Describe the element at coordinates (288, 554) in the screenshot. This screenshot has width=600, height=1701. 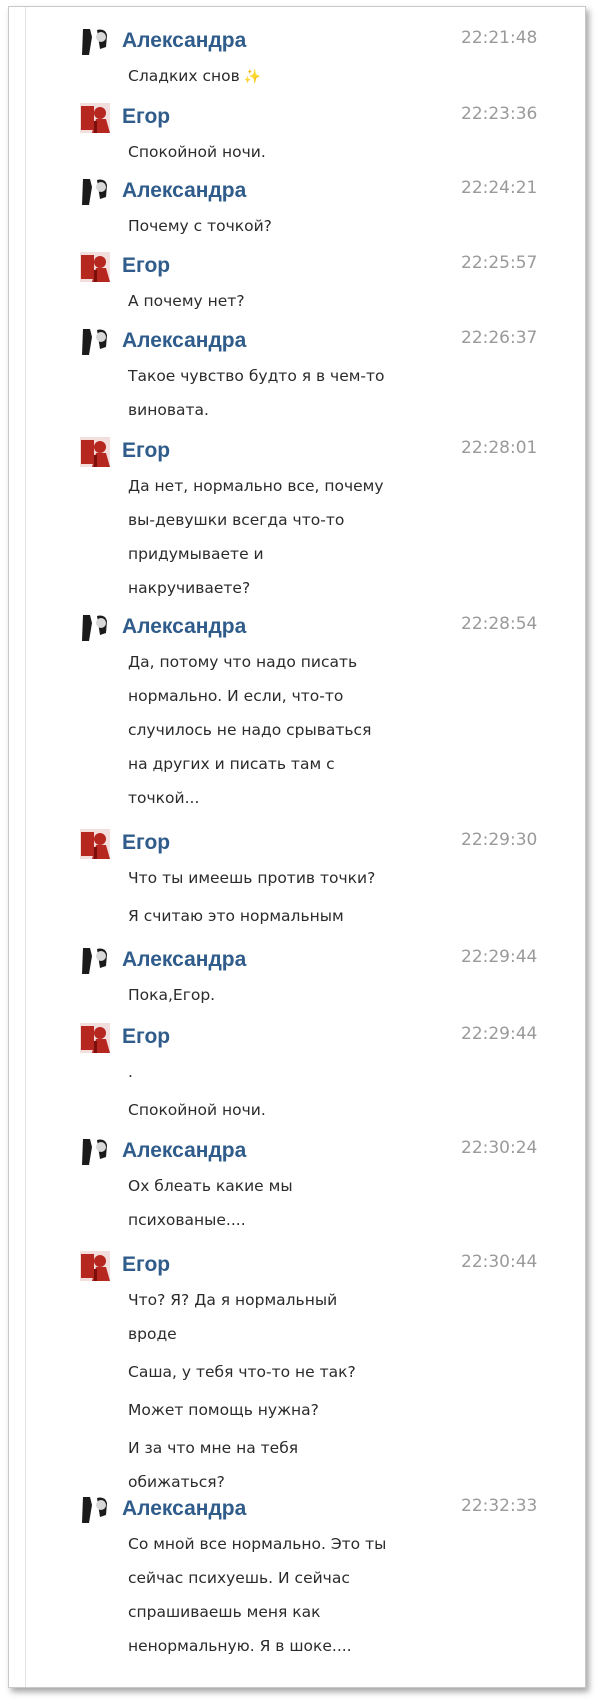
I see `message-text-line: придумываете и` at that location.